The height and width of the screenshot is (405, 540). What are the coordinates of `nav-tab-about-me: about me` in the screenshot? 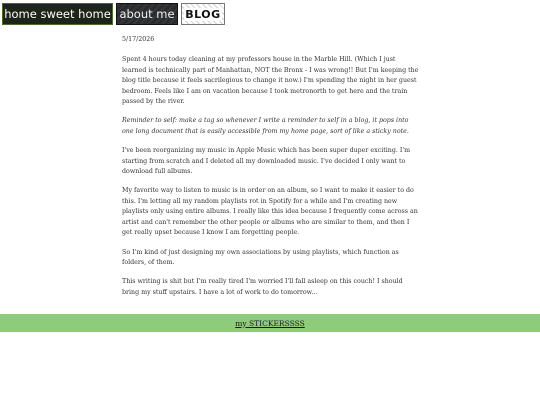 It's located at (147, 14).